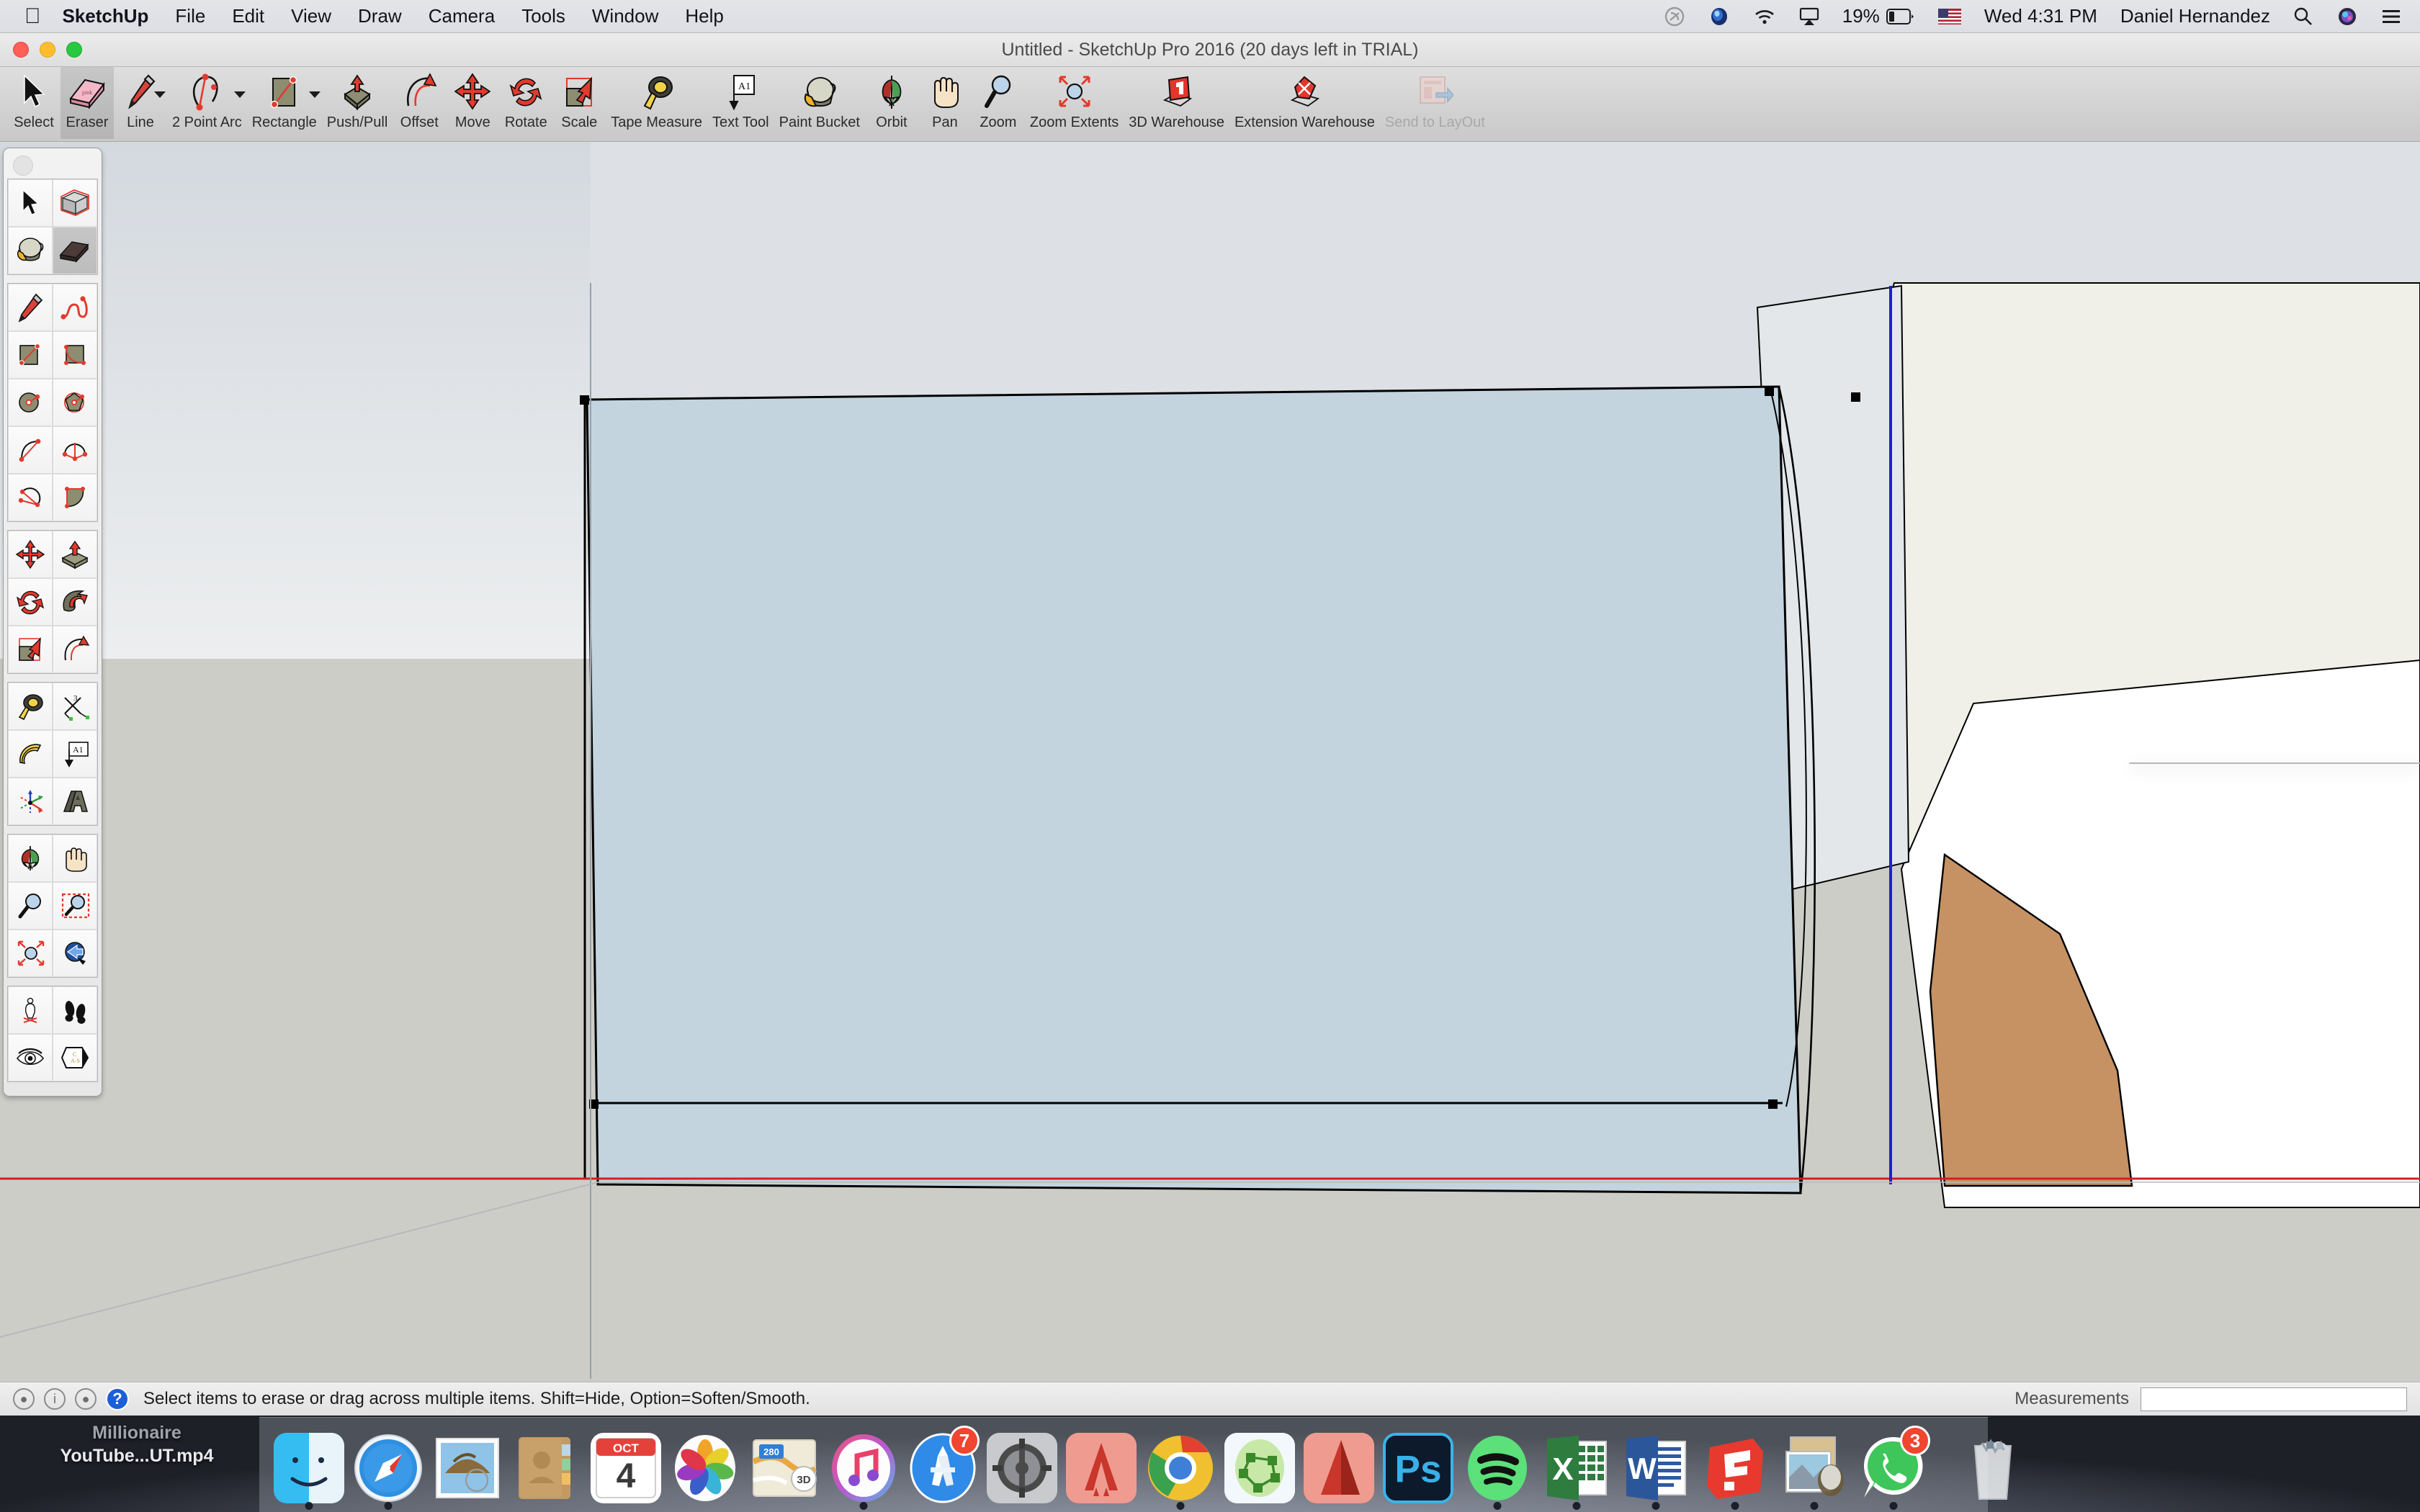 The width and height of the screenshot is (2420, 1512). What do you see at coordinates (891, 103) in the screenshot?
I see `tool-orbit: Orbit` at bounding box center [891, 103].